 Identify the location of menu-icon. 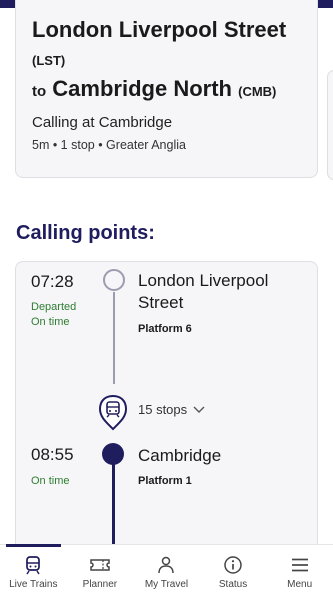
(300, 565).